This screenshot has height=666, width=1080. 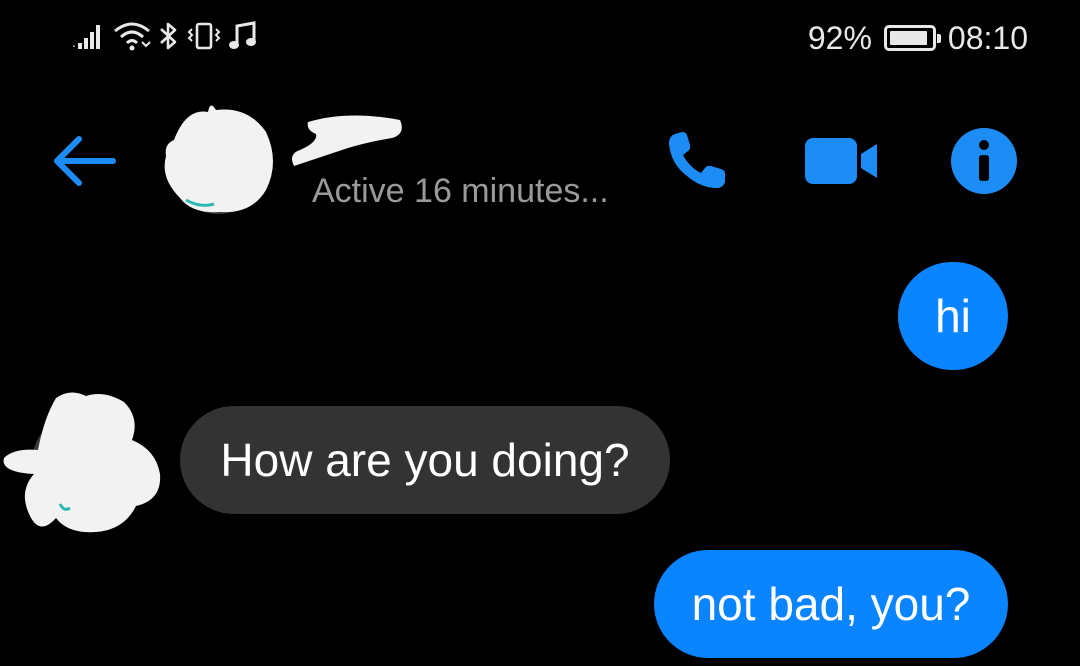 What do you see at coordinates (84, 464) in the screenshot?
I see `sender-avatar` at bounding box center [84, 464].